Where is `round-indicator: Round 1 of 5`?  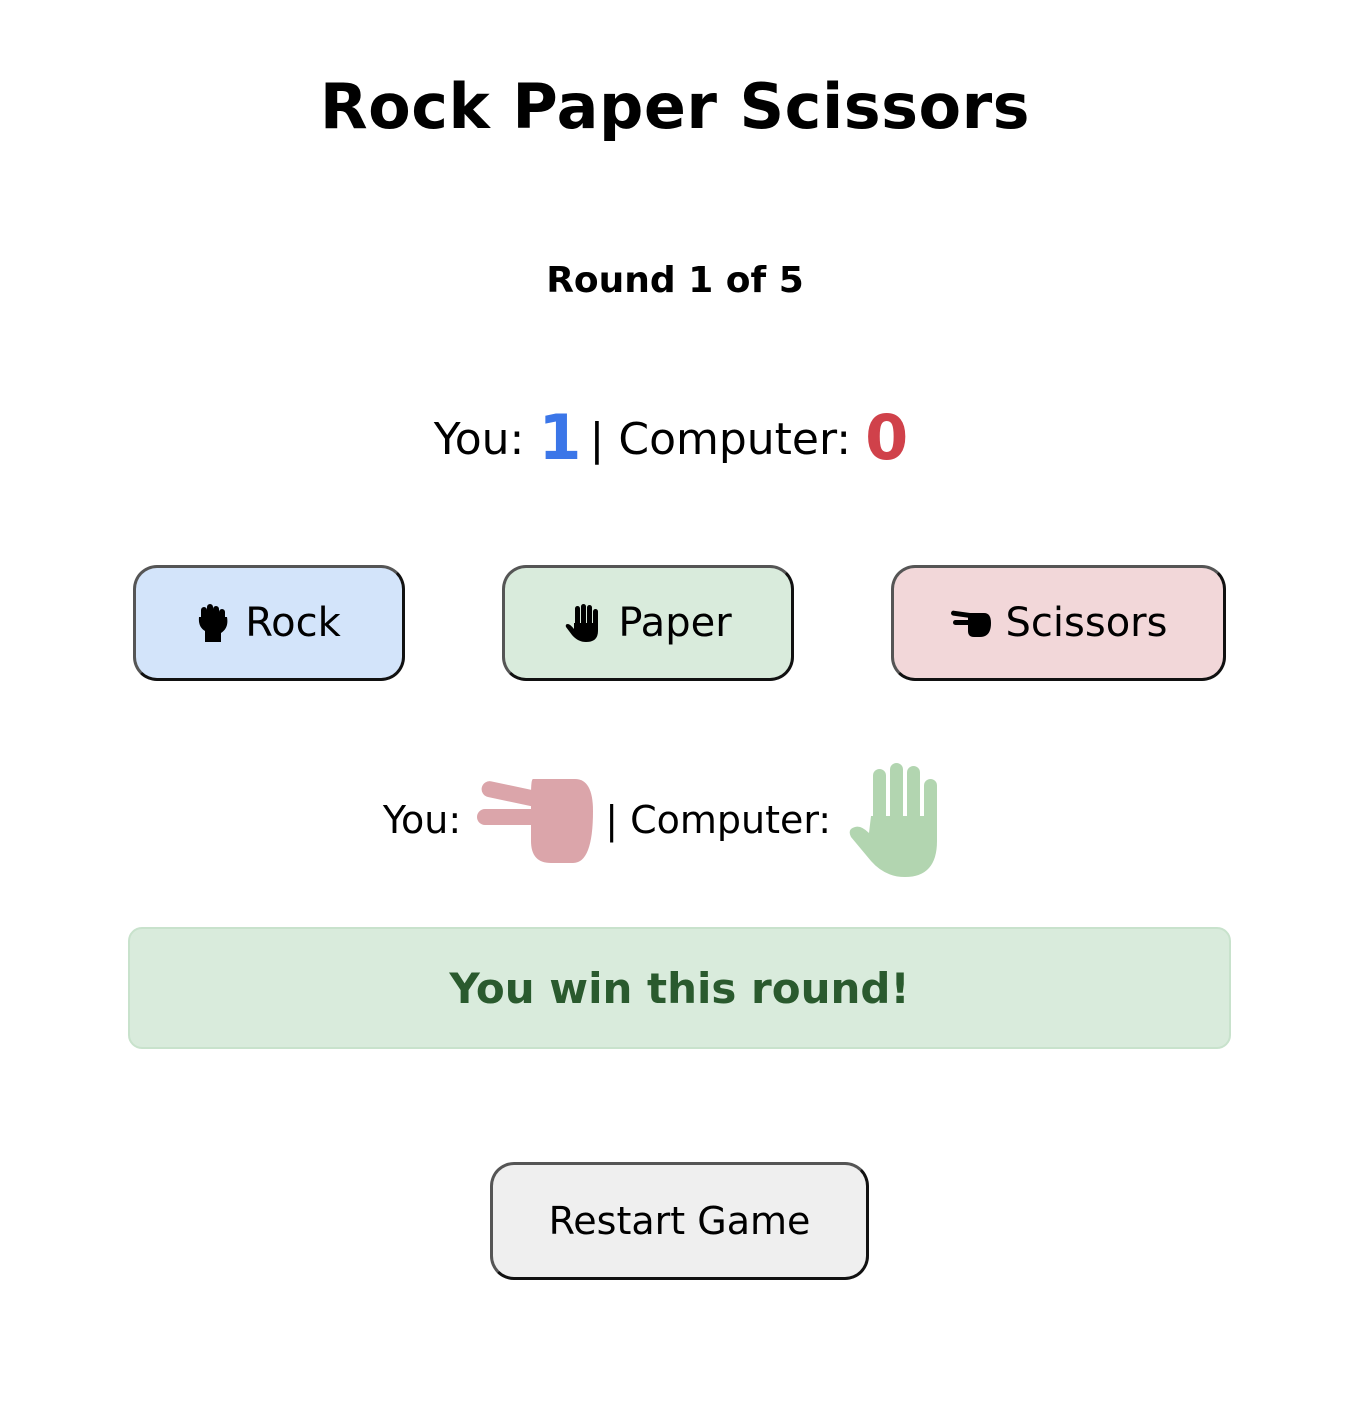 round-indicator: Round 1 of 5 is located at coordinates (675, 280).